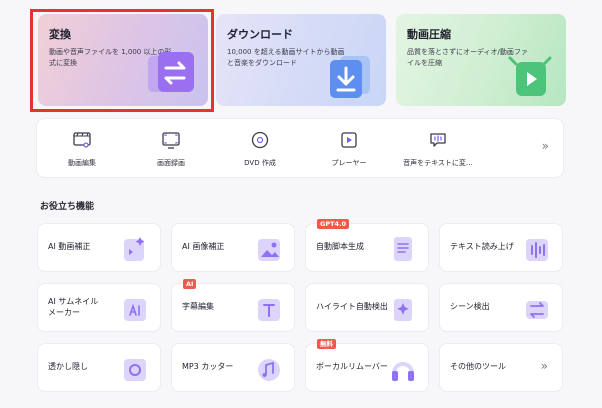  I want to click on hero-download-title: ダウンロード, so click(260, 34).